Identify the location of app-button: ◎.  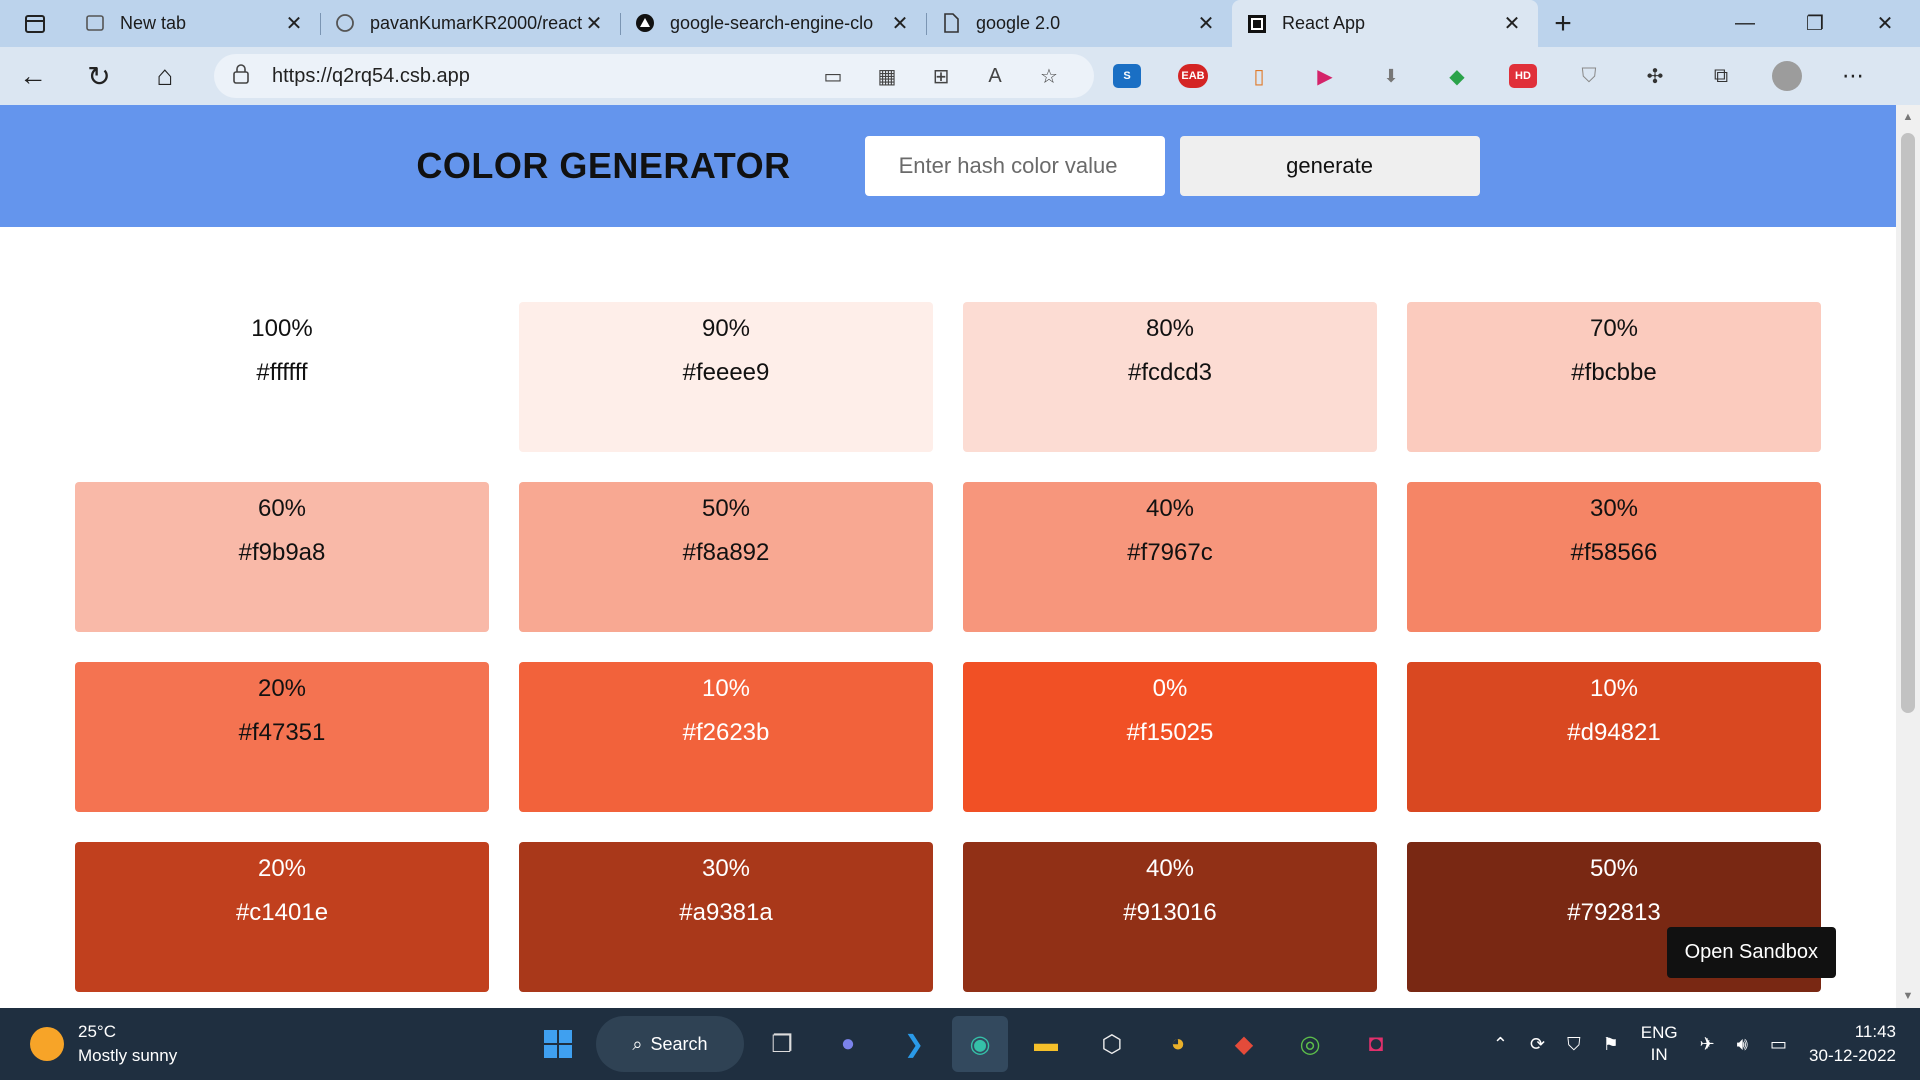
(1310, 1044).